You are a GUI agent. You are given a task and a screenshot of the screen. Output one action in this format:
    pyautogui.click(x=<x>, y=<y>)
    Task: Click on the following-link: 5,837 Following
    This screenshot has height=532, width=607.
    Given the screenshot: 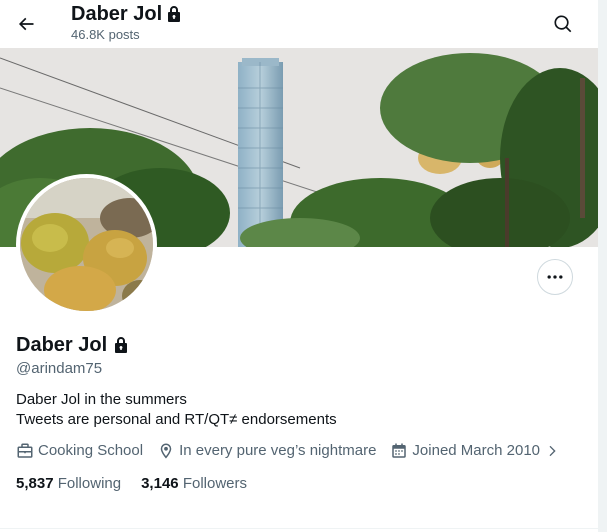 What is the action you would take?
    pyautogui.click(x=68, y=484)
    